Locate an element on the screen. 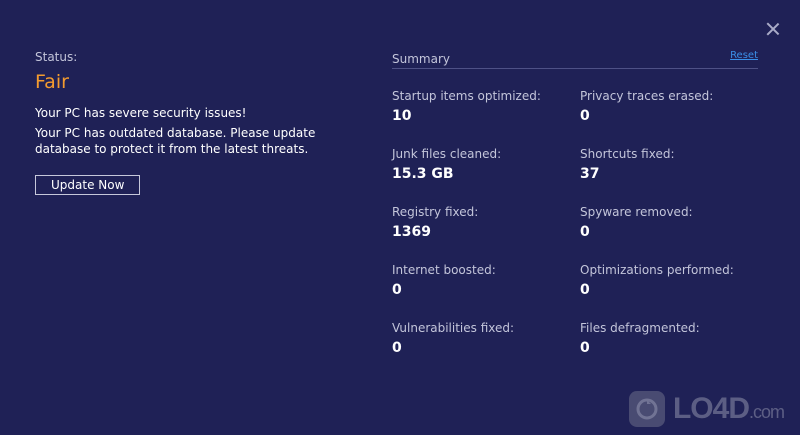  status-label: Status: is located at coordinates (56, 57).